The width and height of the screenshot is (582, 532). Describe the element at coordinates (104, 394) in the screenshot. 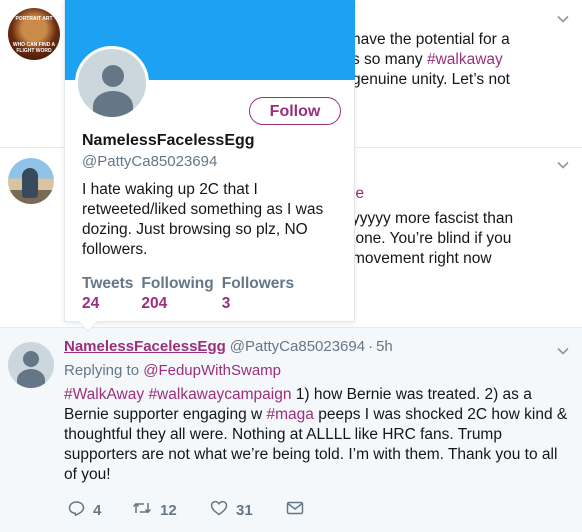

I see `hashtag-link: #WalkAway` at that location.